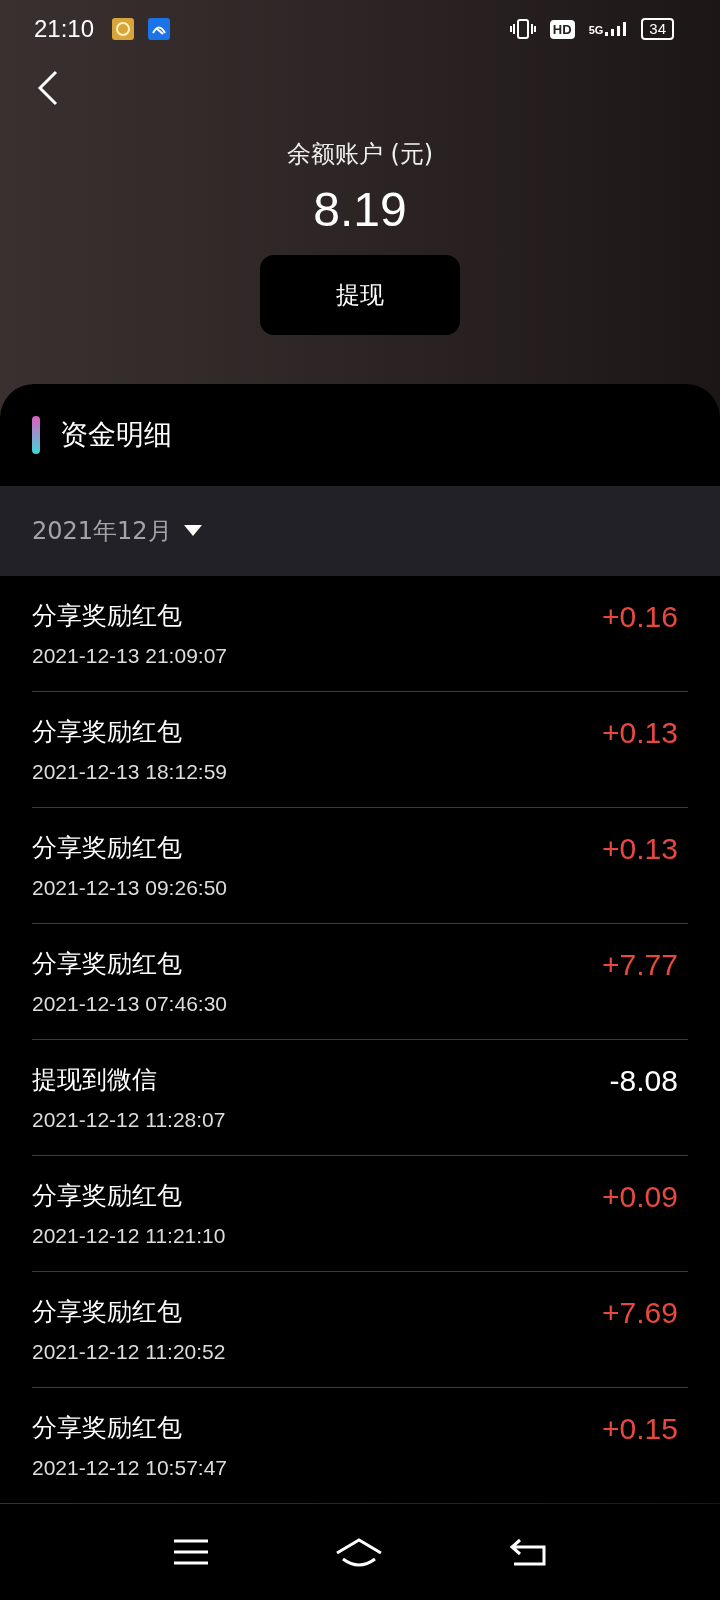 The width and height of the screenshot is (720, 1600). I want to click on transaction-time: 2021-12-12 11:28:07, so click(129, 1120).